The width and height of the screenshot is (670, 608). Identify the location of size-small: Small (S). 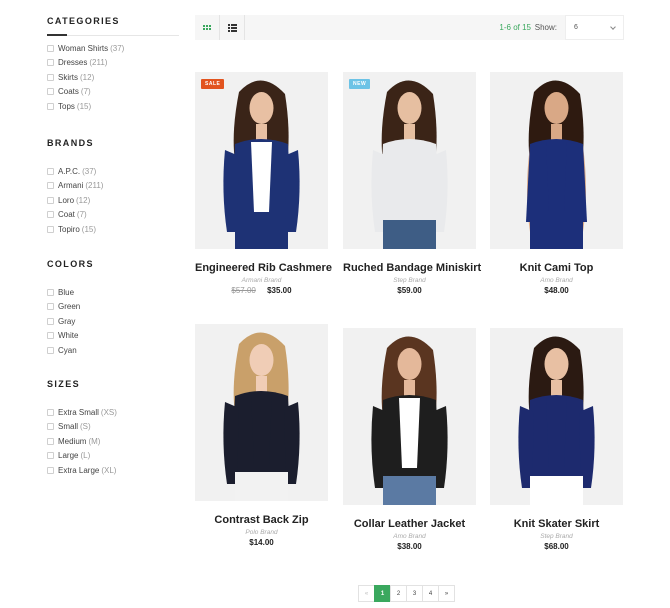
(117, 427).